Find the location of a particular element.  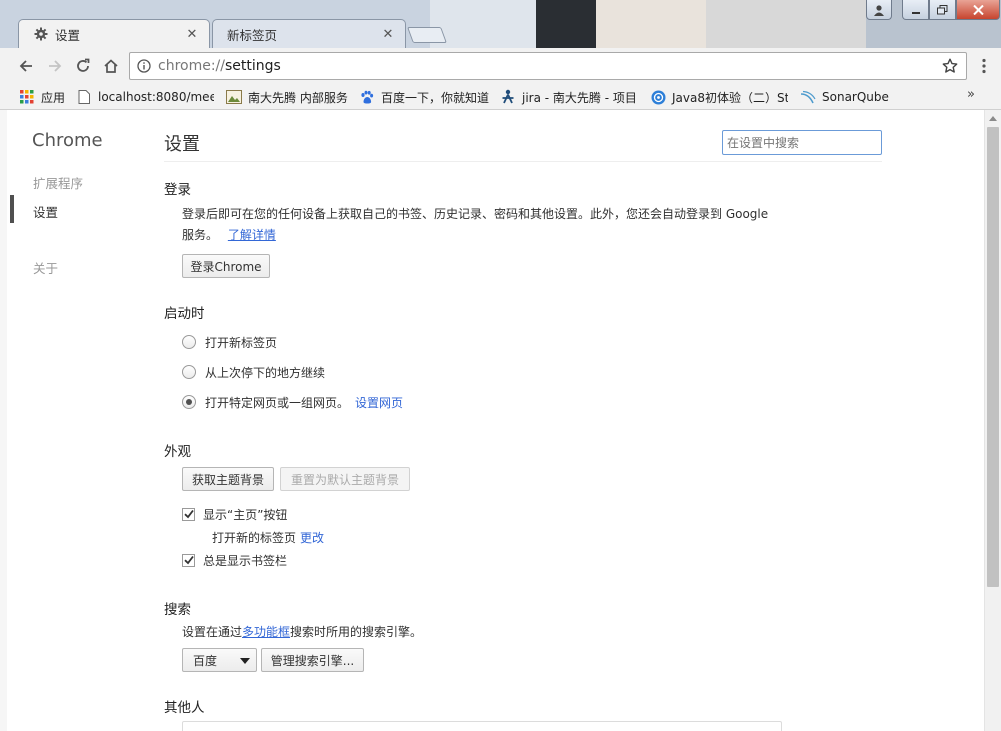

bookmark-label: 应用 is located at coordinates (53, 97).